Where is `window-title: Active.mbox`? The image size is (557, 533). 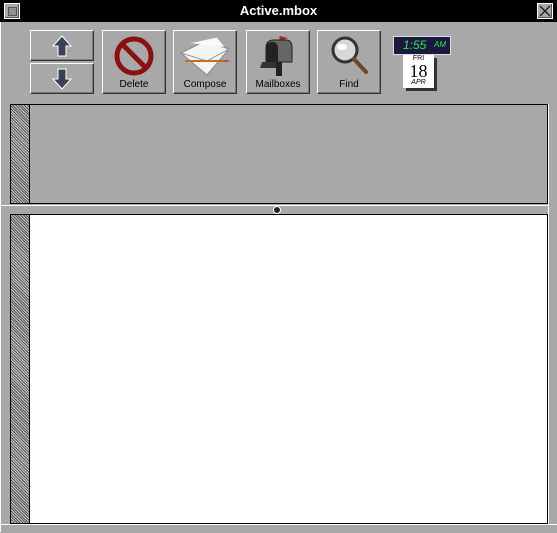 window-title: Active.mbox is located at coordinates (278, 10).